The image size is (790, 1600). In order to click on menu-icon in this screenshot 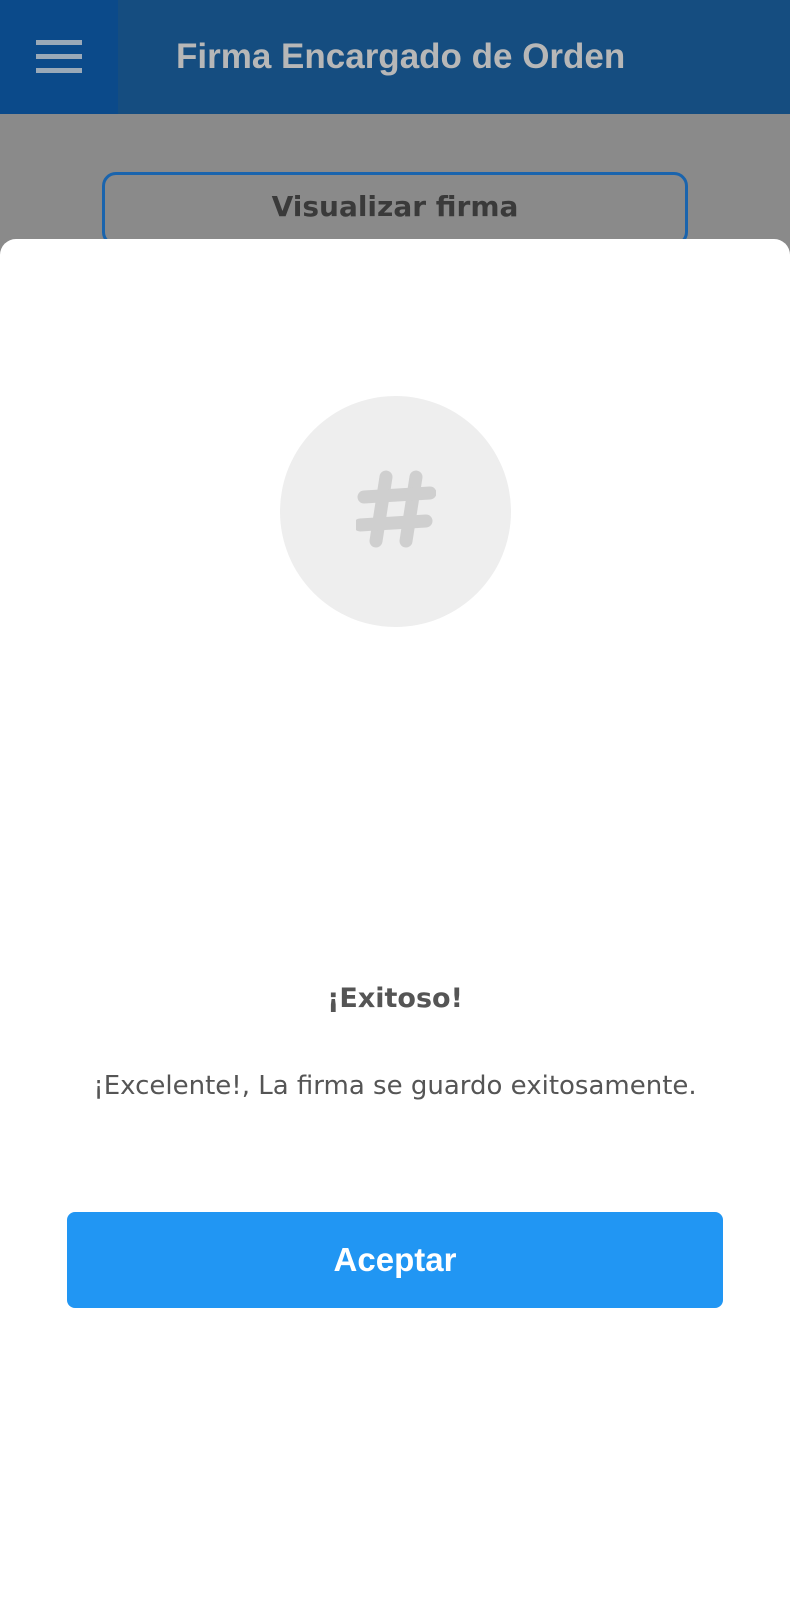, I will do `click(59, 57)`.